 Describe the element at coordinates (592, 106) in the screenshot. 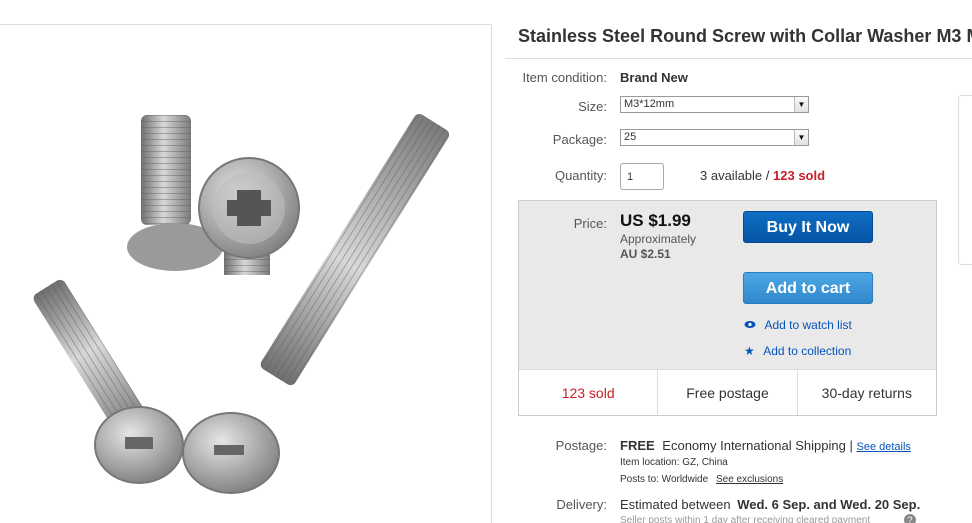

I see `size-label: Size:` at that location.